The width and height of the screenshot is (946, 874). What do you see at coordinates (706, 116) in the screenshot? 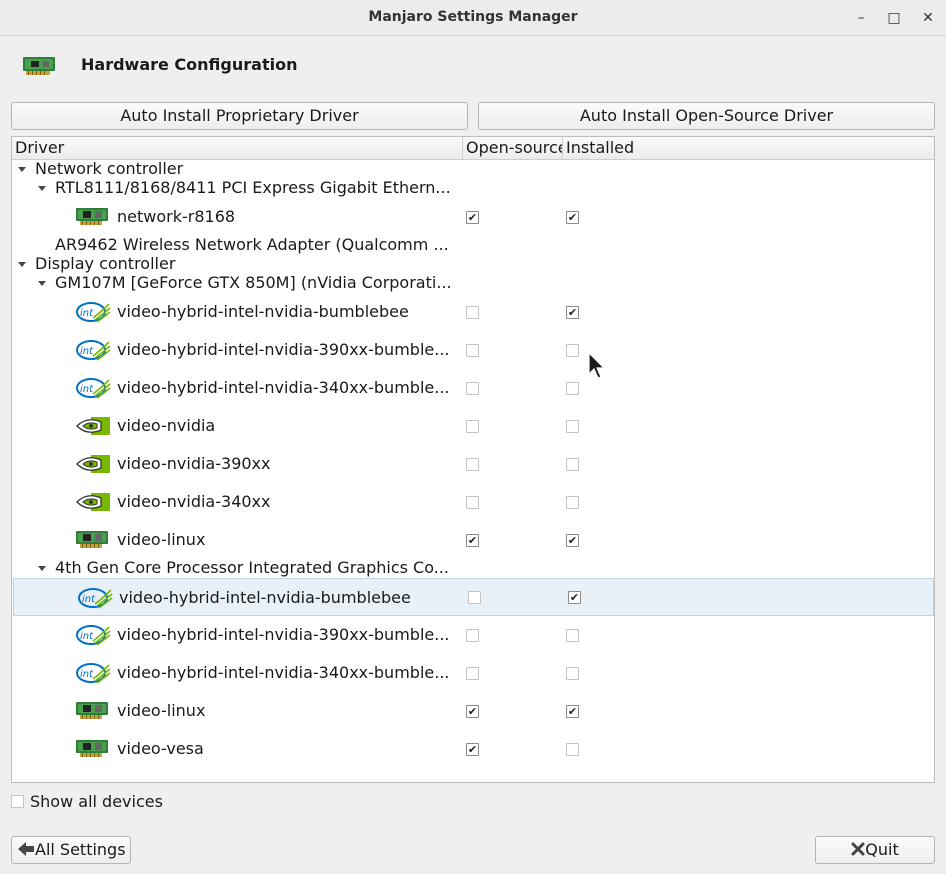
I see `auto-install-opensource-button: Auto Install Open-Source Driver` at bounding box center [706, 116].